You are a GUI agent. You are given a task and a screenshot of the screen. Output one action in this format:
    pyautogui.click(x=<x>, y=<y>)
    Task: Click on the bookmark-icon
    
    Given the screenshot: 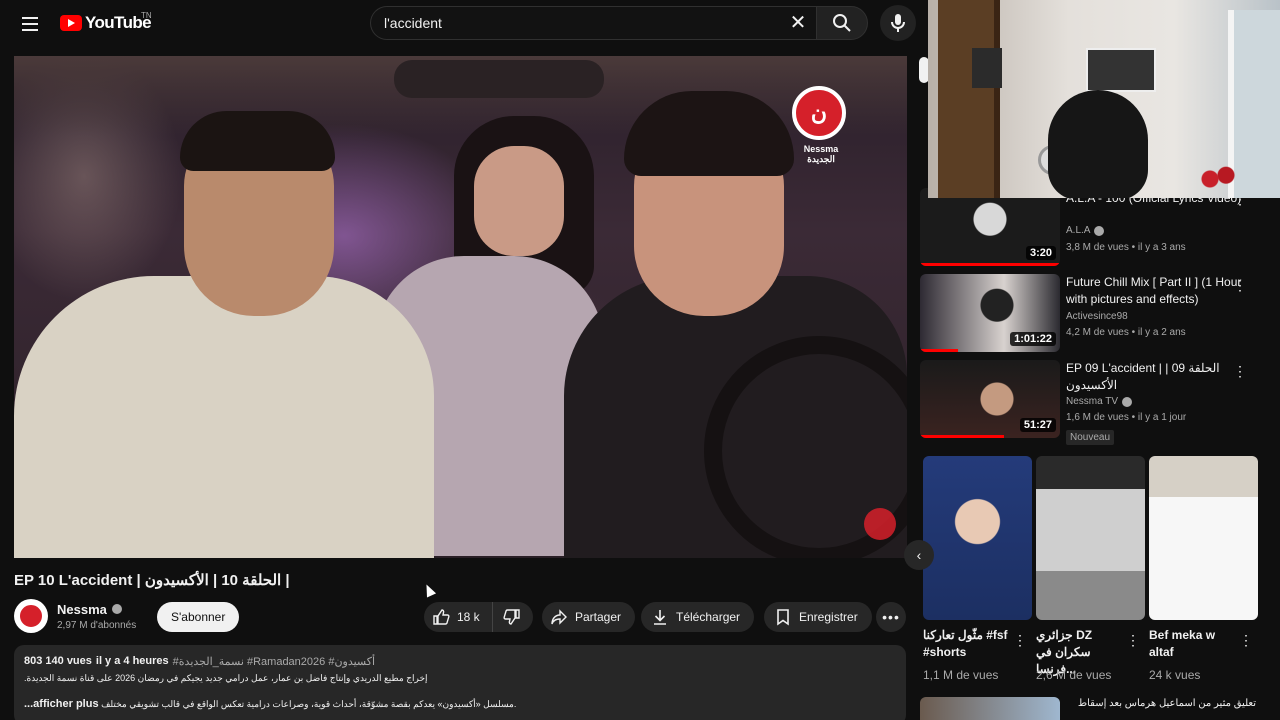 What is the action you would take?
    pyautogui.click(x=783, y=617)
    